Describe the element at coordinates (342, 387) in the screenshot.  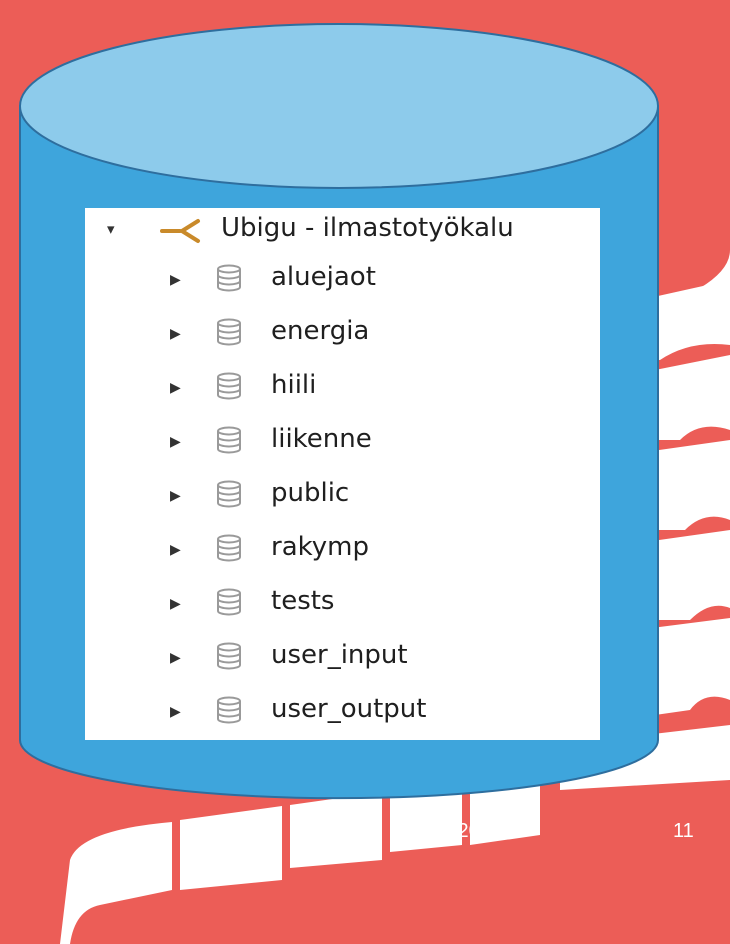
I see `tree-item-schema: ▶ hiili` at that location.